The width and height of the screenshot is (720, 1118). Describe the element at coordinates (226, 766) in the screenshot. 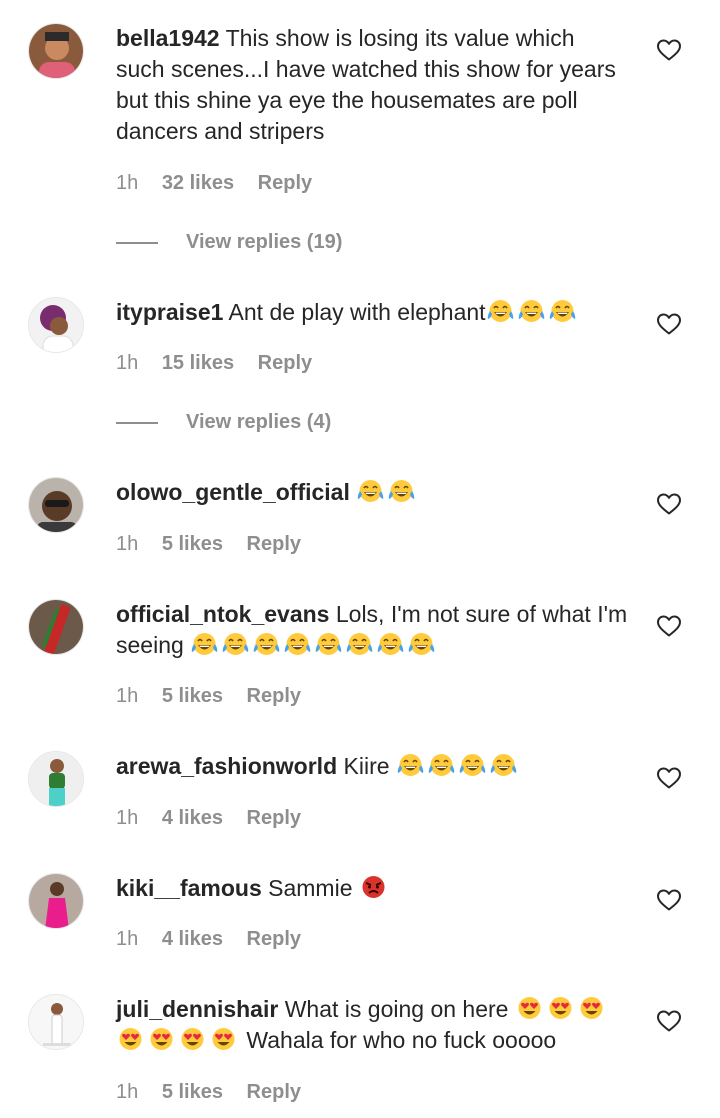

I see `comment-username: arewa_fashionworld` at that location.